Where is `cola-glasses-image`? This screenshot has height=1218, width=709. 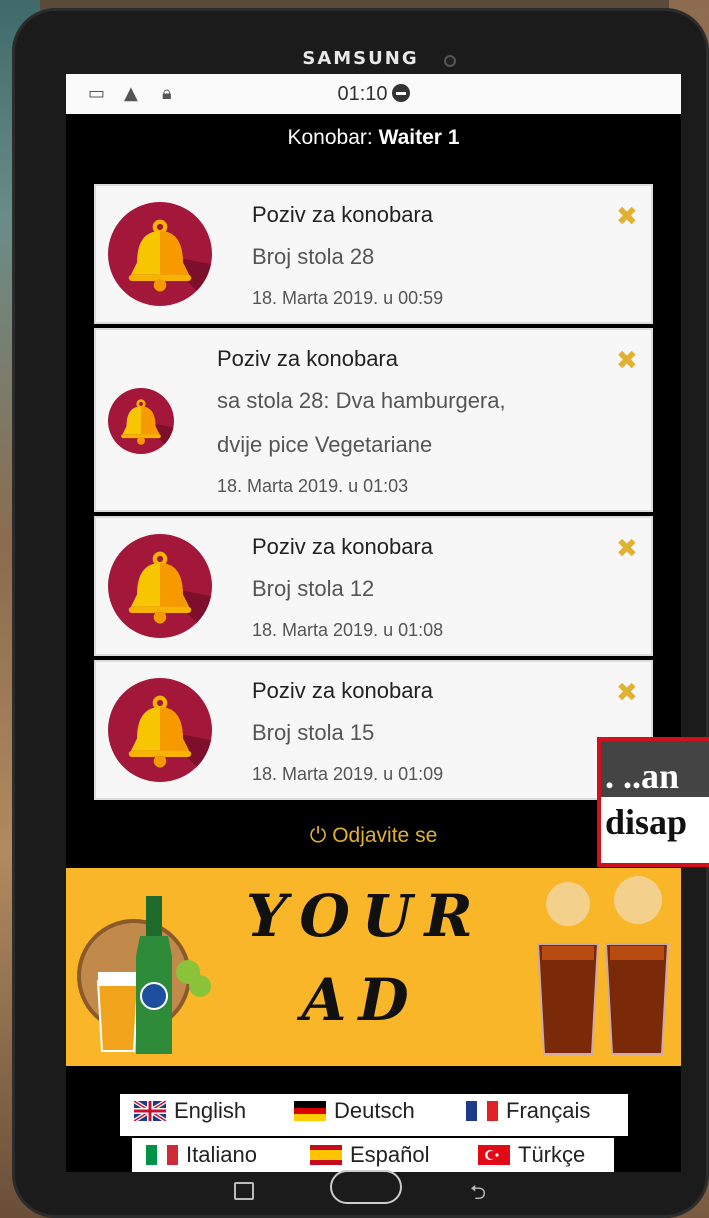
cola-glasses-image is located at coordinates (603, 965).